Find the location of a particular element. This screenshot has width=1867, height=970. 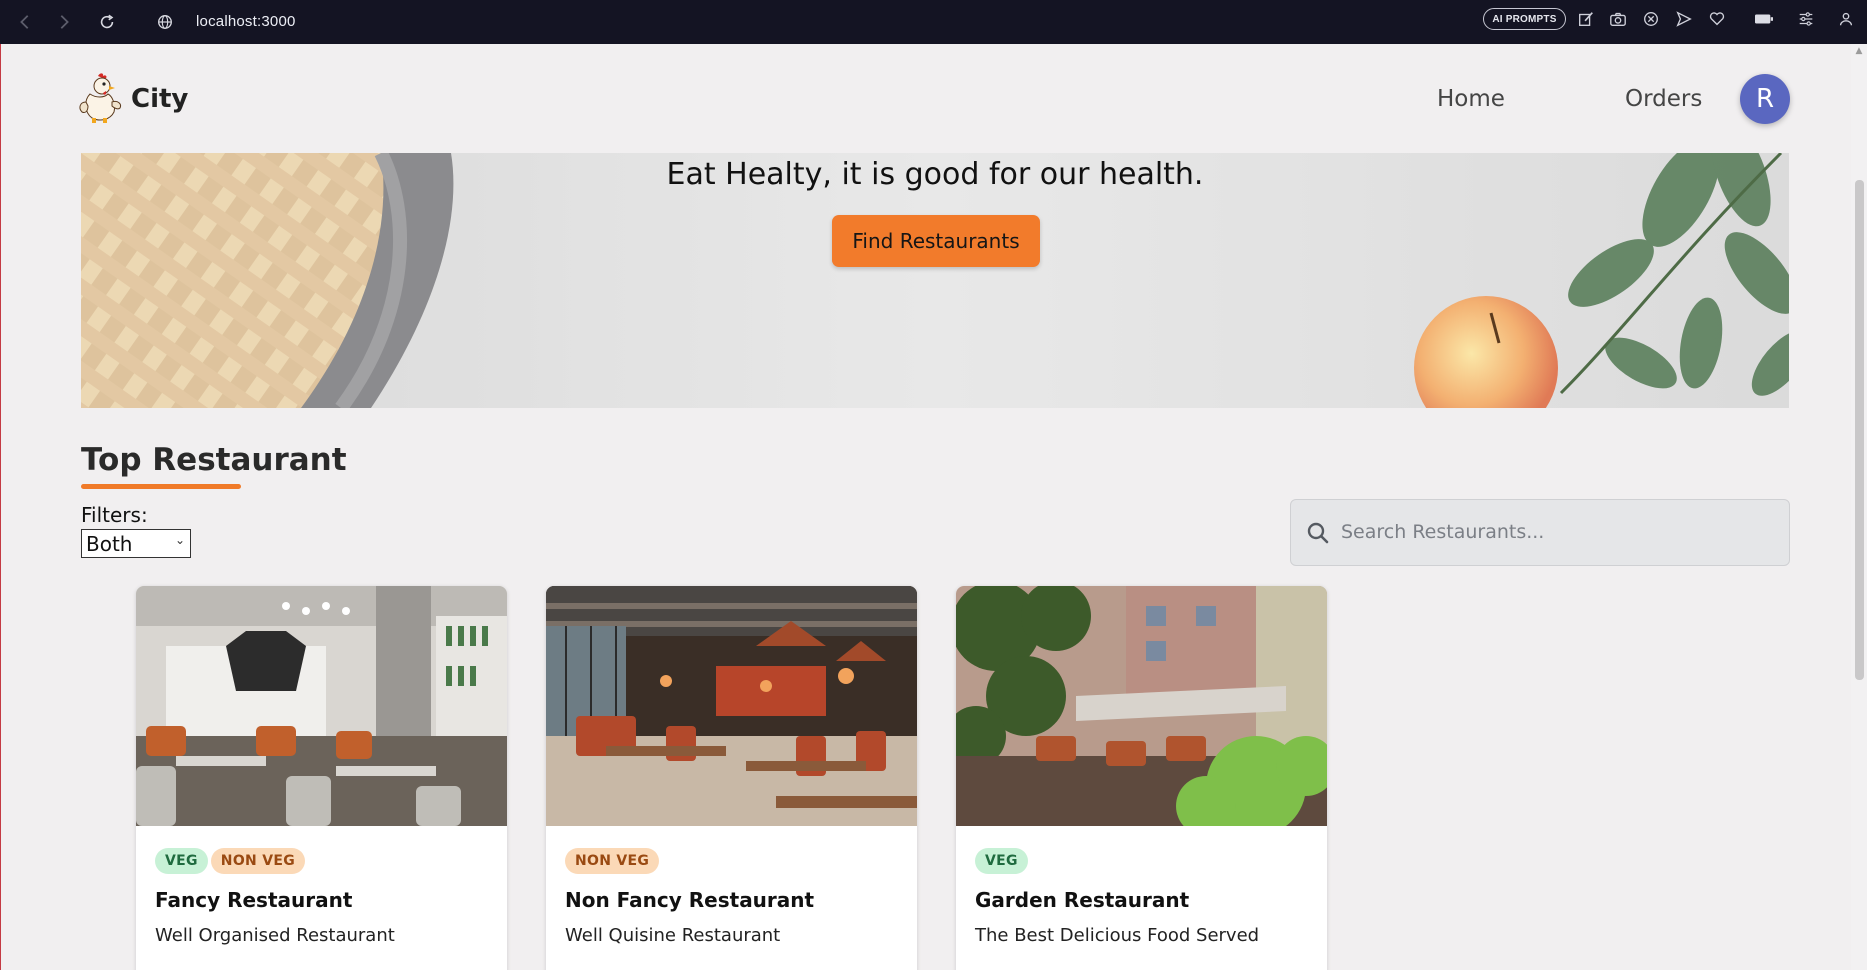

tag-list: NON VEG is located at coordinates (612, 861).